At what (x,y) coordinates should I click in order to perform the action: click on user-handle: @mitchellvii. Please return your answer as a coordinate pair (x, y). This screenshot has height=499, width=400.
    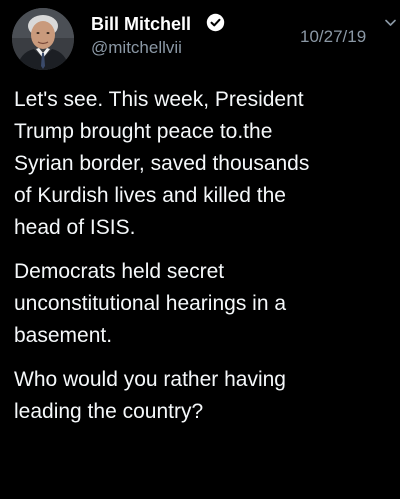
    Looking at the image, I should click on (136, 48).